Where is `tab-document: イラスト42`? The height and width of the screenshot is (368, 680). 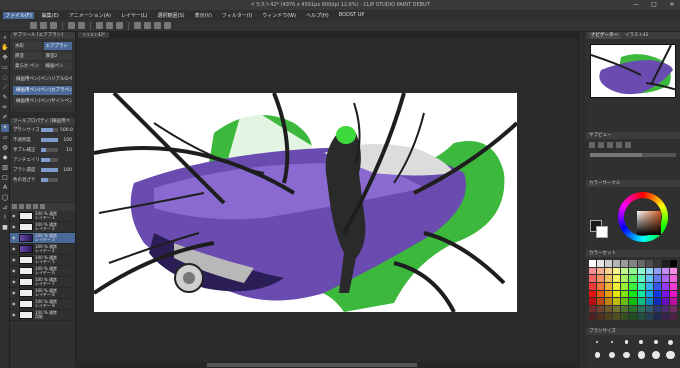
tab-document: イラスト42 is located at coordinates (637, 35).